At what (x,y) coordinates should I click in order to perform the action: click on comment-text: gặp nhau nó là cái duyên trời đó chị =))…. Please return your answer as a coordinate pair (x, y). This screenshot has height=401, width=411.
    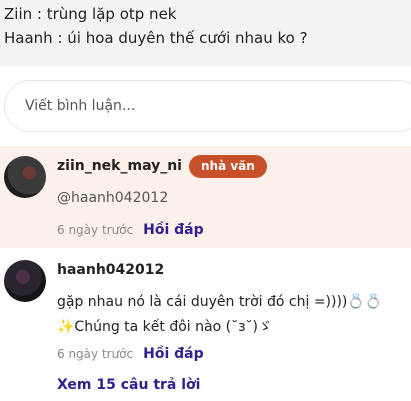
    Looking at the image, I should click on (220, 302).